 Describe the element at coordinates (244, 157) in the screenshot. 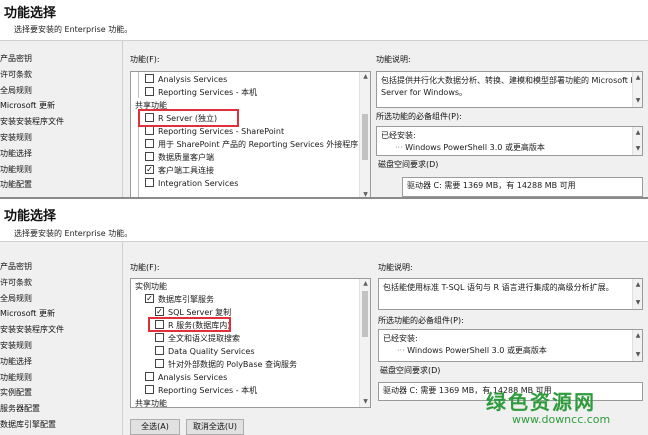

I see `feature-item: 数据质量客户端` at that location.